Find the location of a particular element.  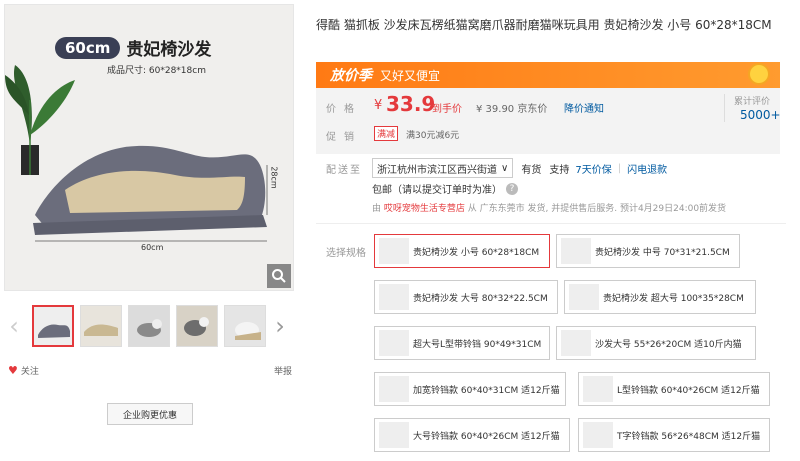

report-link: 举报 is located at coordinates (283, 370).